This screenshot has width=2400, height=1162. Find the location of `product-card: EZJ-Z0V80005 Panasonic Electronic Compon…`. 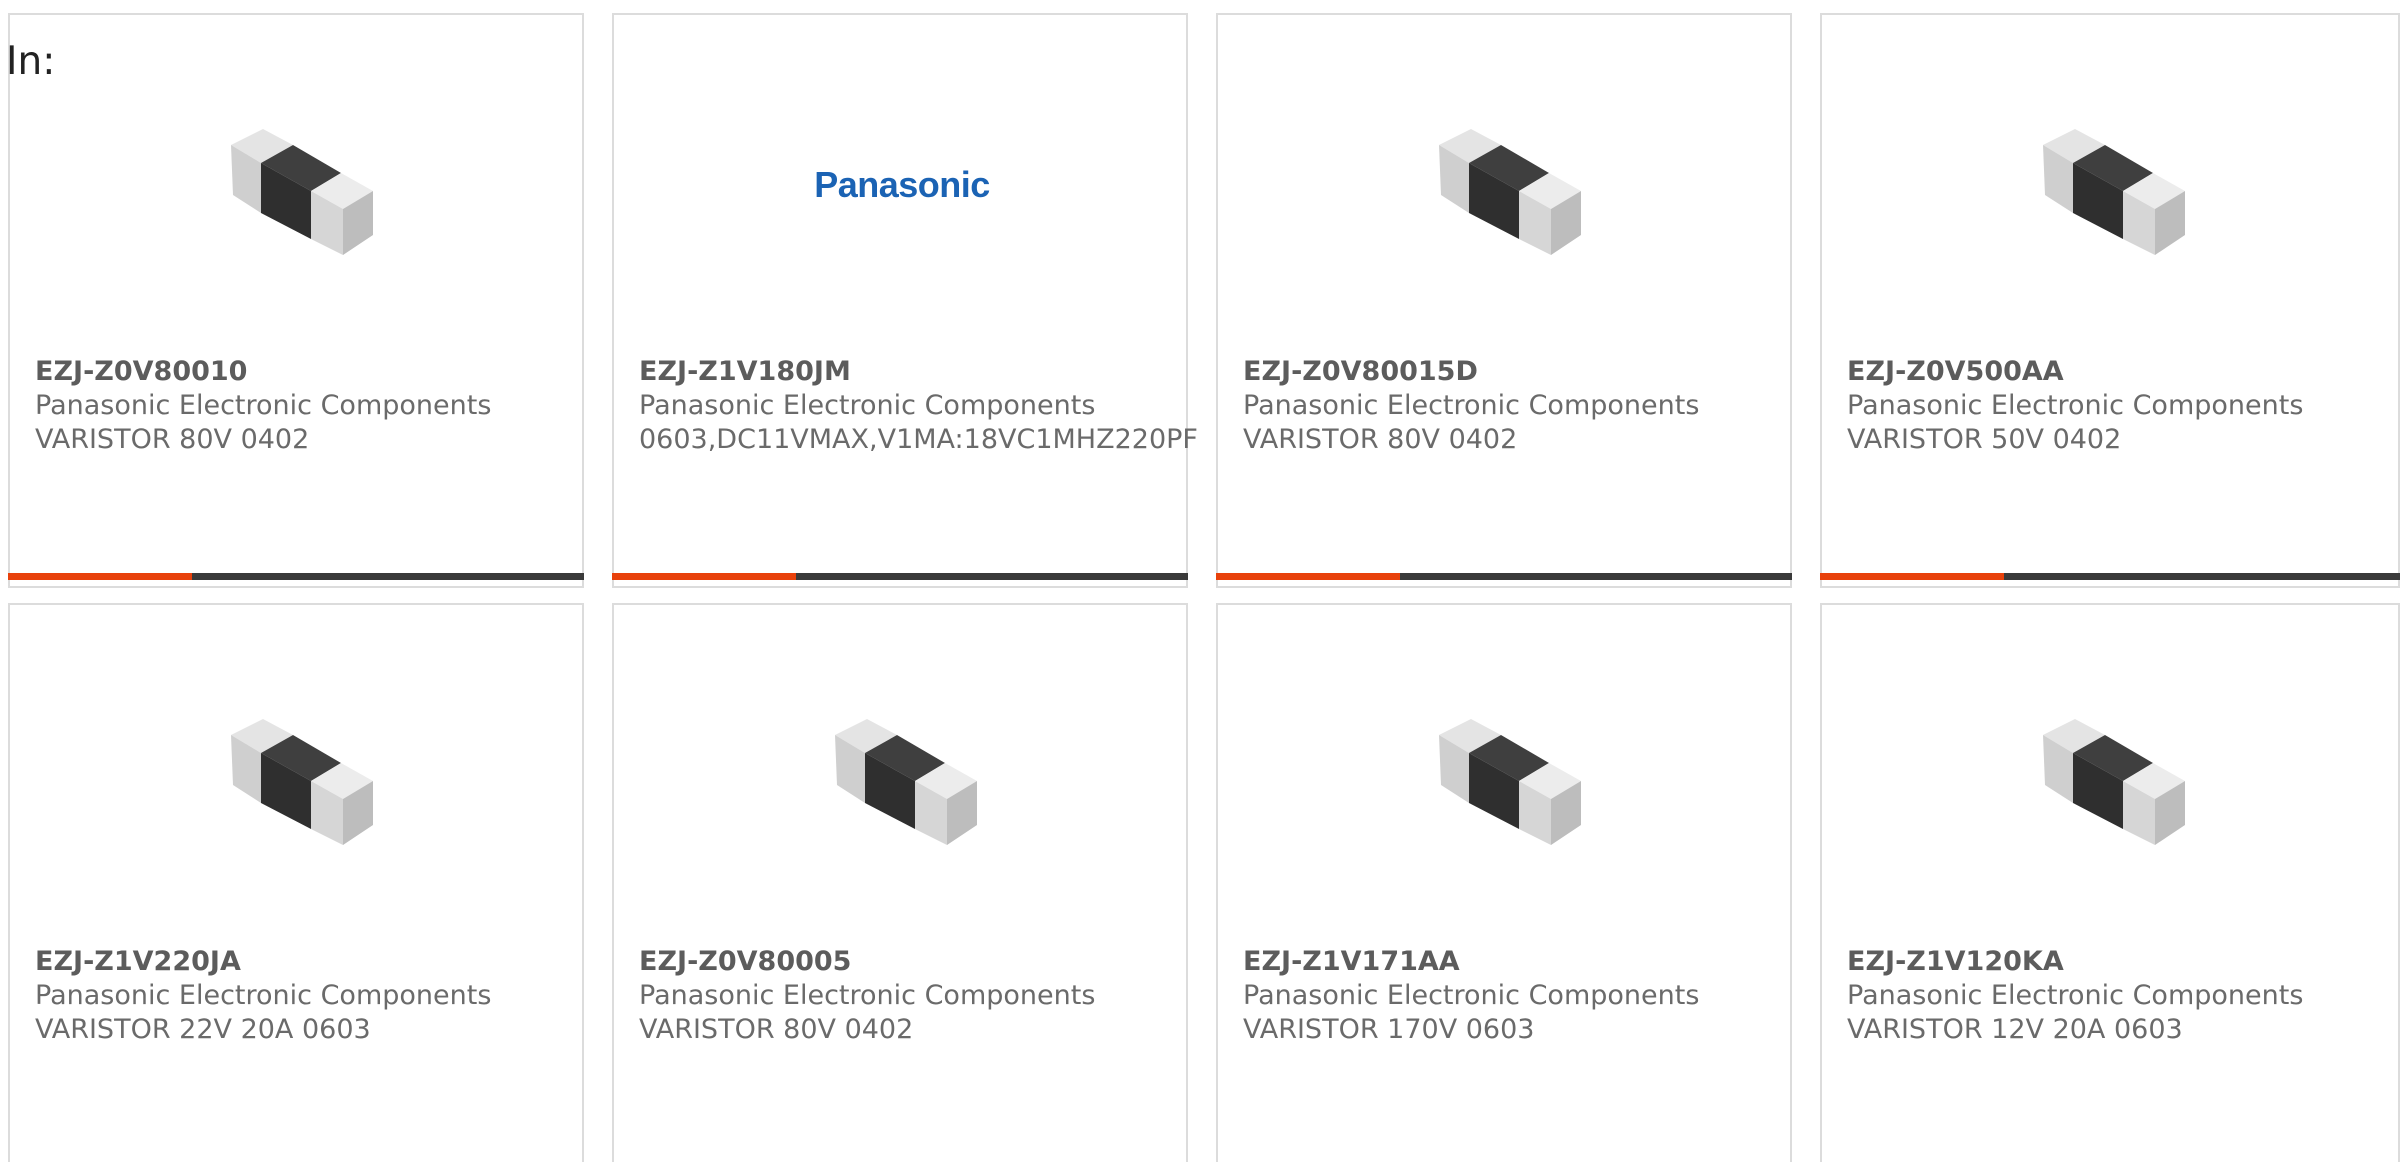

product-card: EZJ-Z0V80005 Panasonic Electronic Compon… is located at coordinates (900, 882).